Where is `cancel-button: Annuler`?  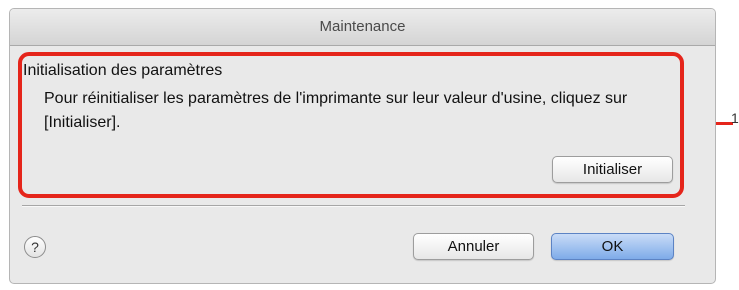 cancel-button: Annuler is located at coordinates (473, 246).